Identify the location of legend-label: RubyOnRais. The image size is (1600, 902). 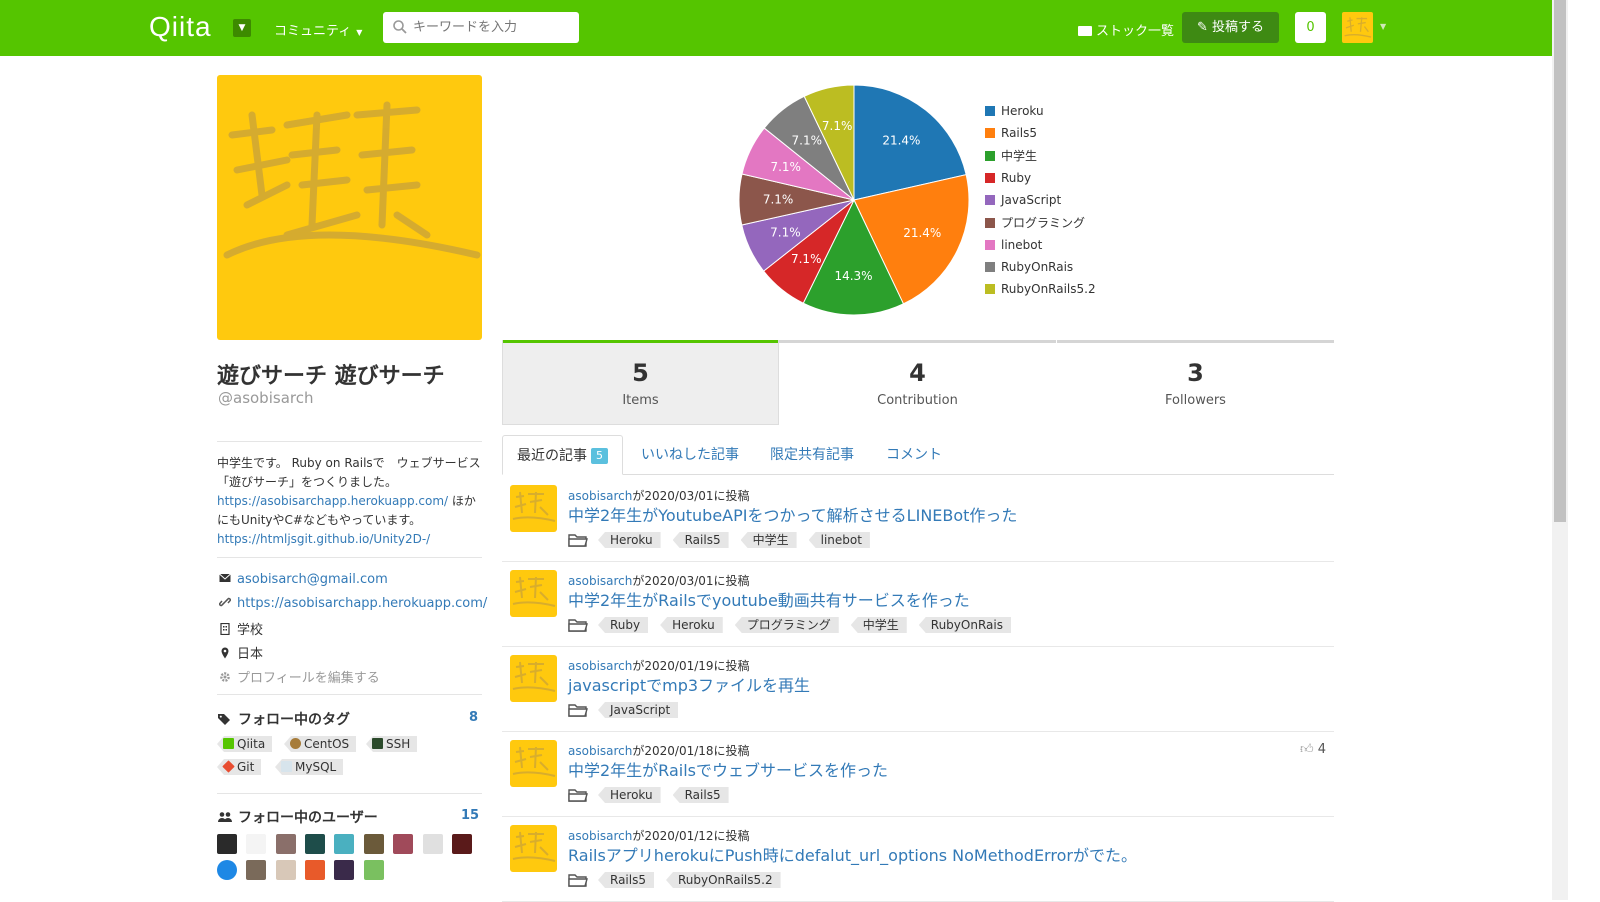
(1037, 267).